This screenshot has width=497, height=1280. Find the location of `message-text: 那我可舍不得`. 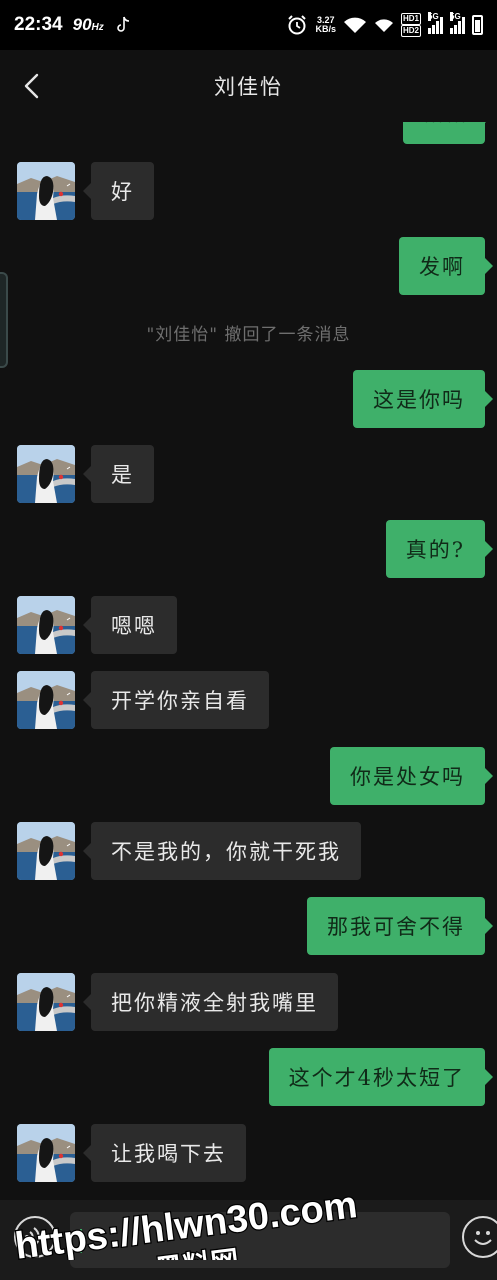

message-text: 那我可舍不得 is located at coordinates (396, 927).